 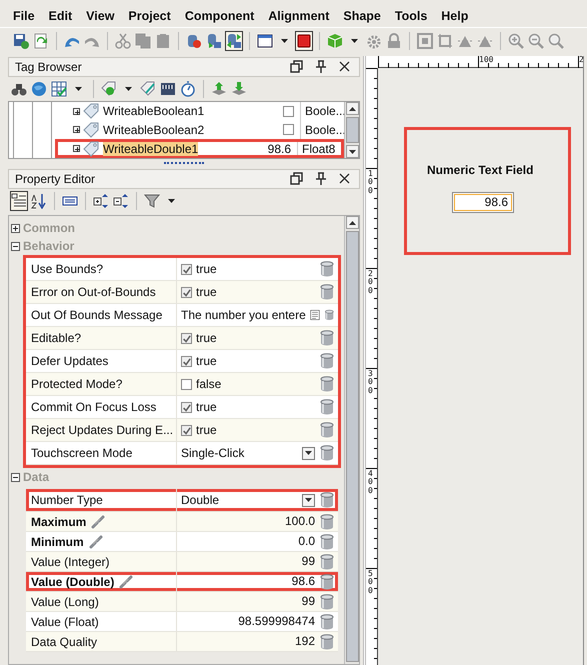 I want to click on zoom-icon, so click(x=556, y=41).